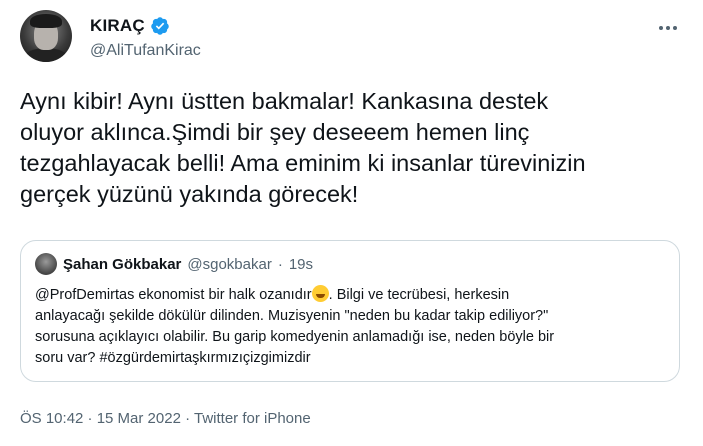  Describe the element at coordinates (320, 293) in the screenshot. I see `rofl-emoji-icon` at that location.